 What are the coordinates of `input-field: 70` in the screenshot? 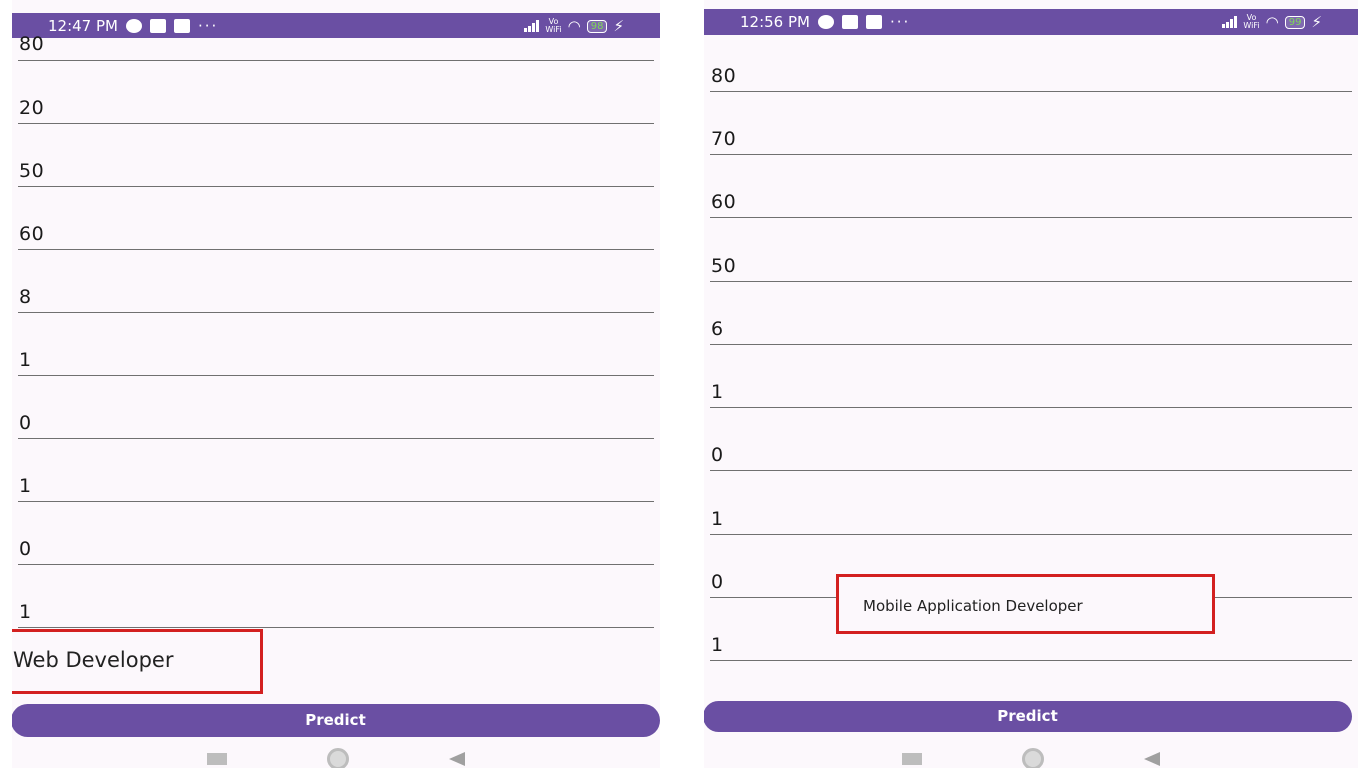 It's located at (1031, 123).